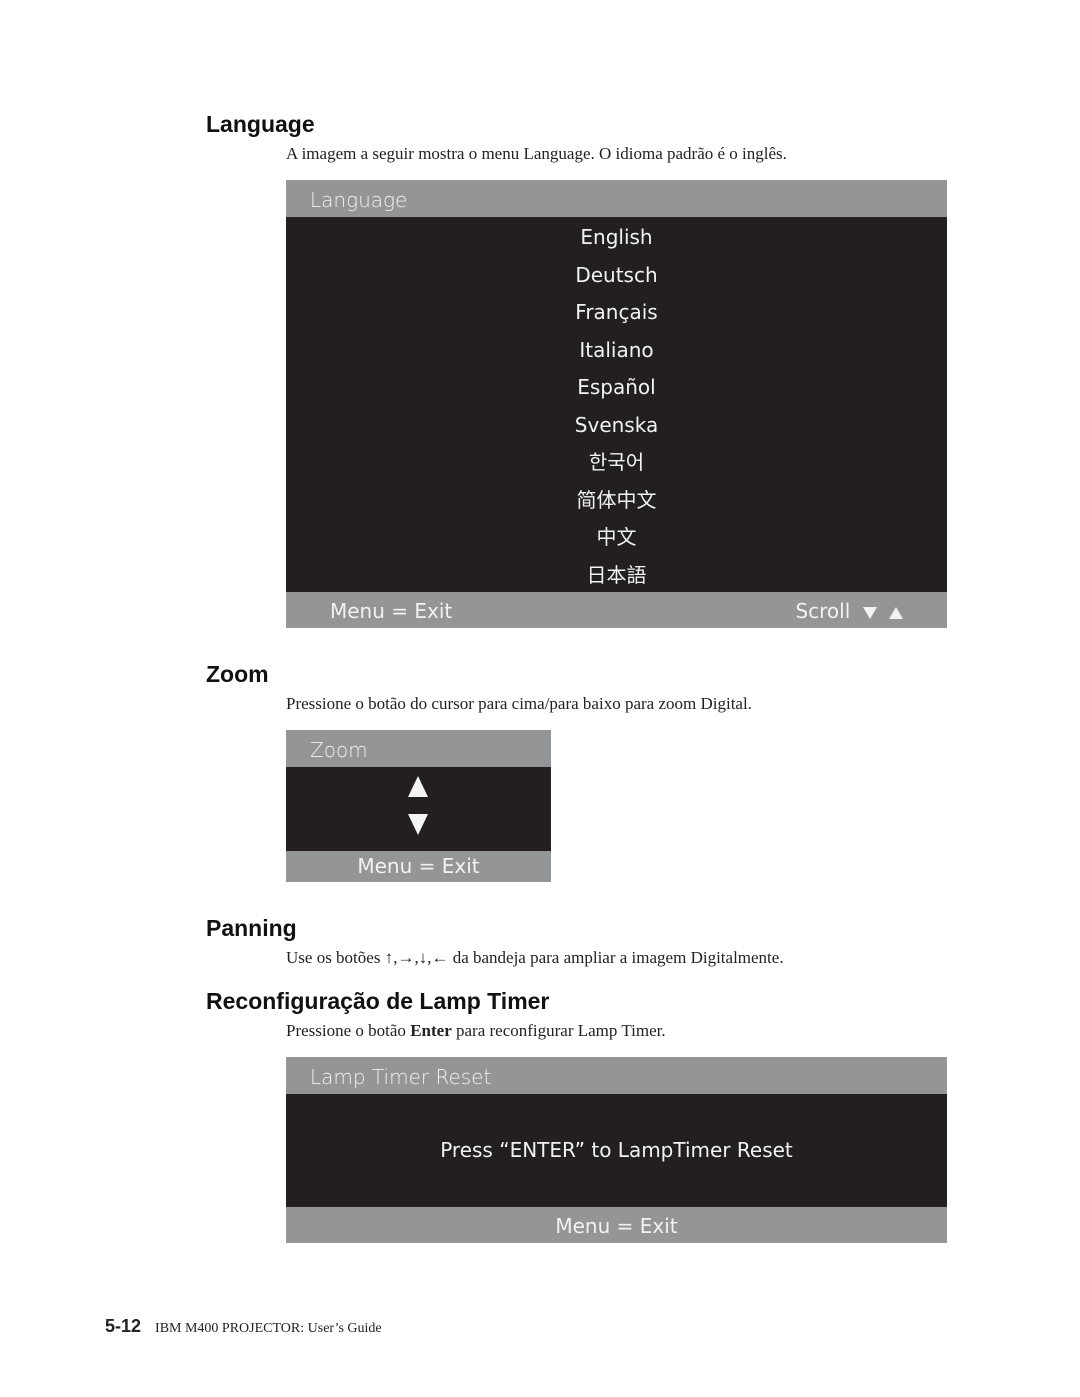  Describe the element at coordinates (616, 198) in the screenshot. I see `language-menu-title: Language` at that location.